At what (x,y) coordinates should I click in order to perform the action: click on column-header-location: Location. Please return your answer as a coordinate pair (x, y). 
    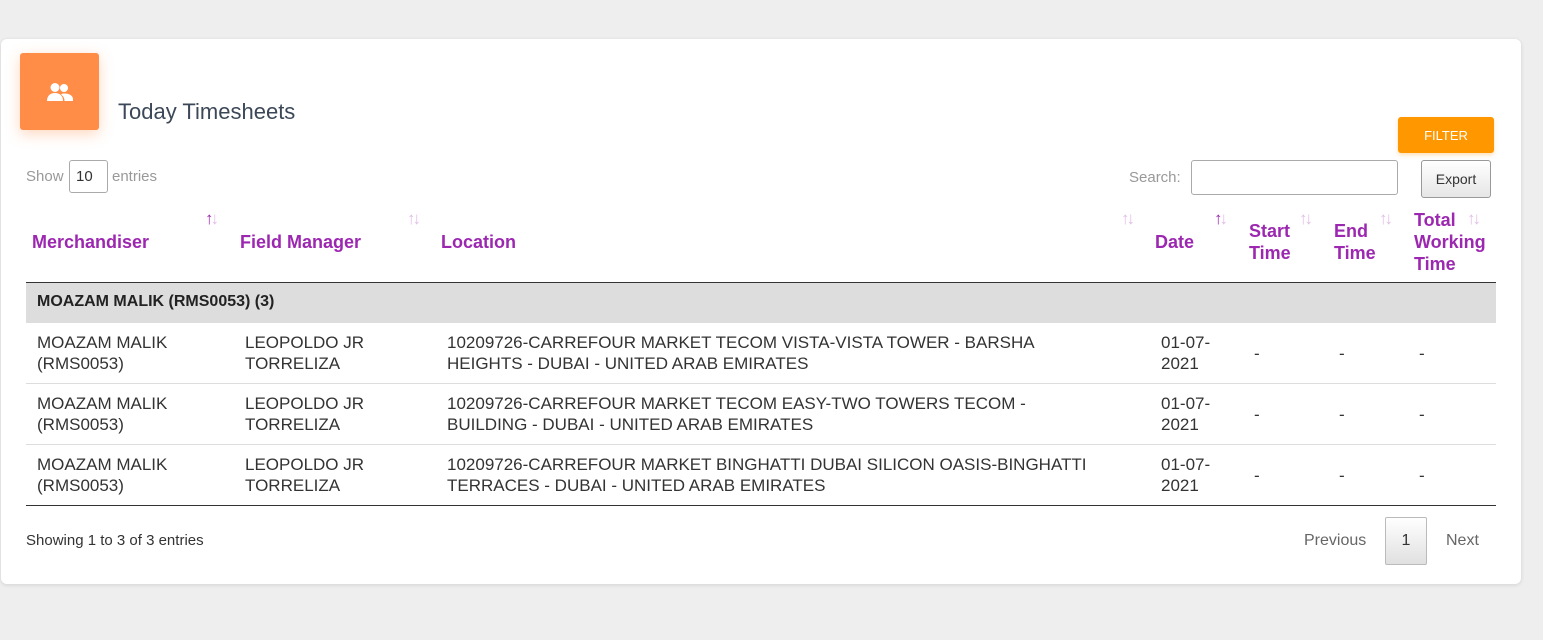
    Looking at the image, I should click on (478, 242).